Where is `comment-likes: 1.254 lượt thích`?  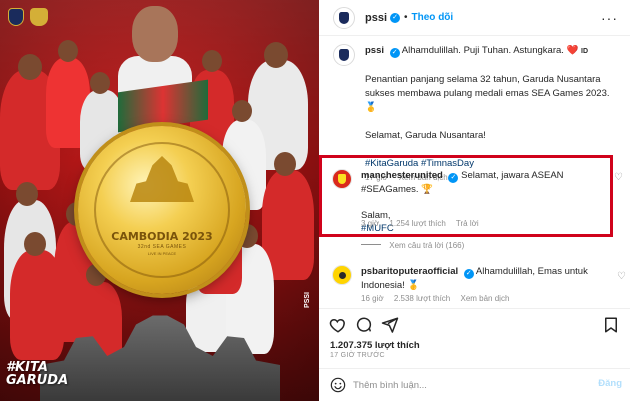 comment-likes: 1.254 lượt thích is located at coordinates (417, 223).